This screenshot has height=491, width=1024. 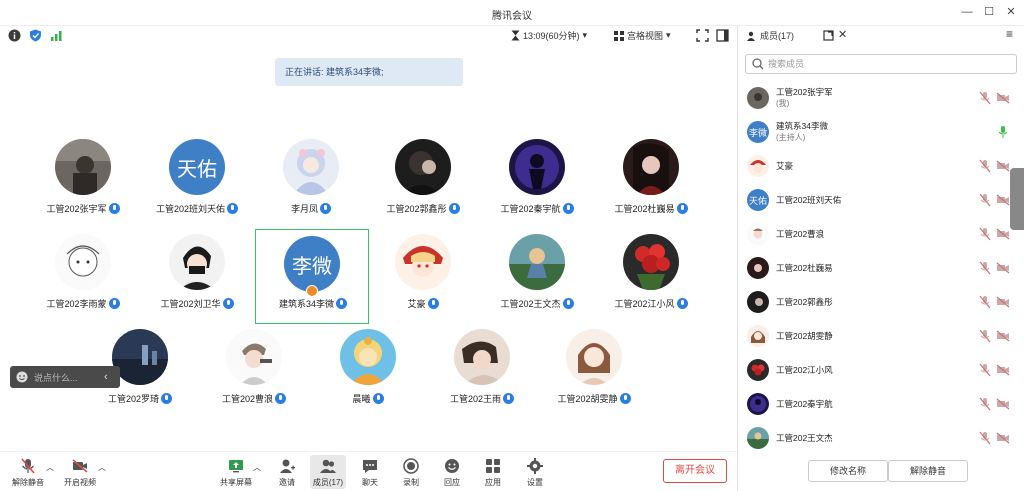 I want to click on reaction-icon, so click(x=452, y=466).